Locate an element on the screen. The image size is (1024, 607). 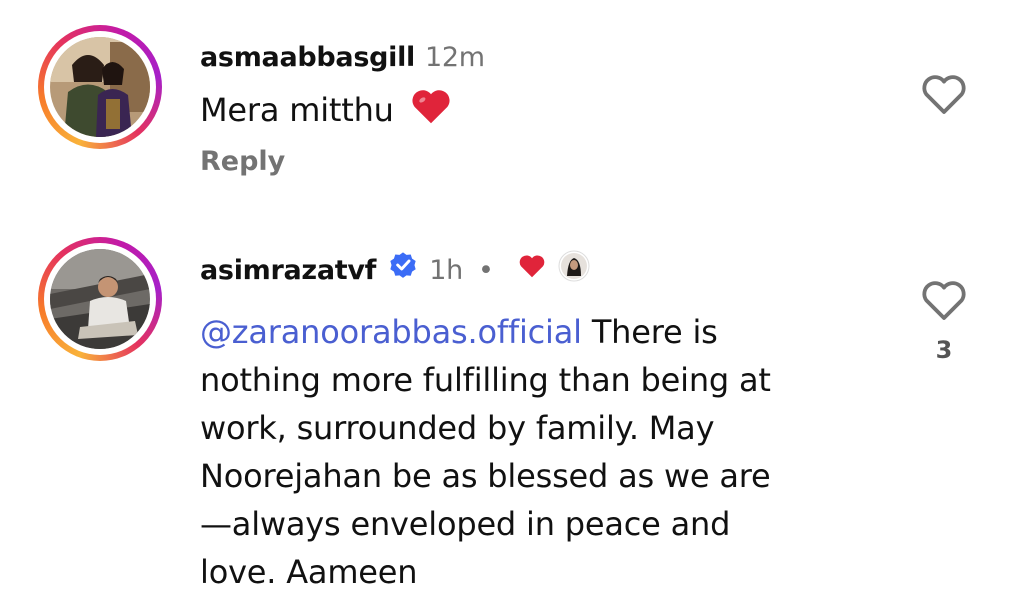
red-heart-icon is located at coordinates (532, 269).